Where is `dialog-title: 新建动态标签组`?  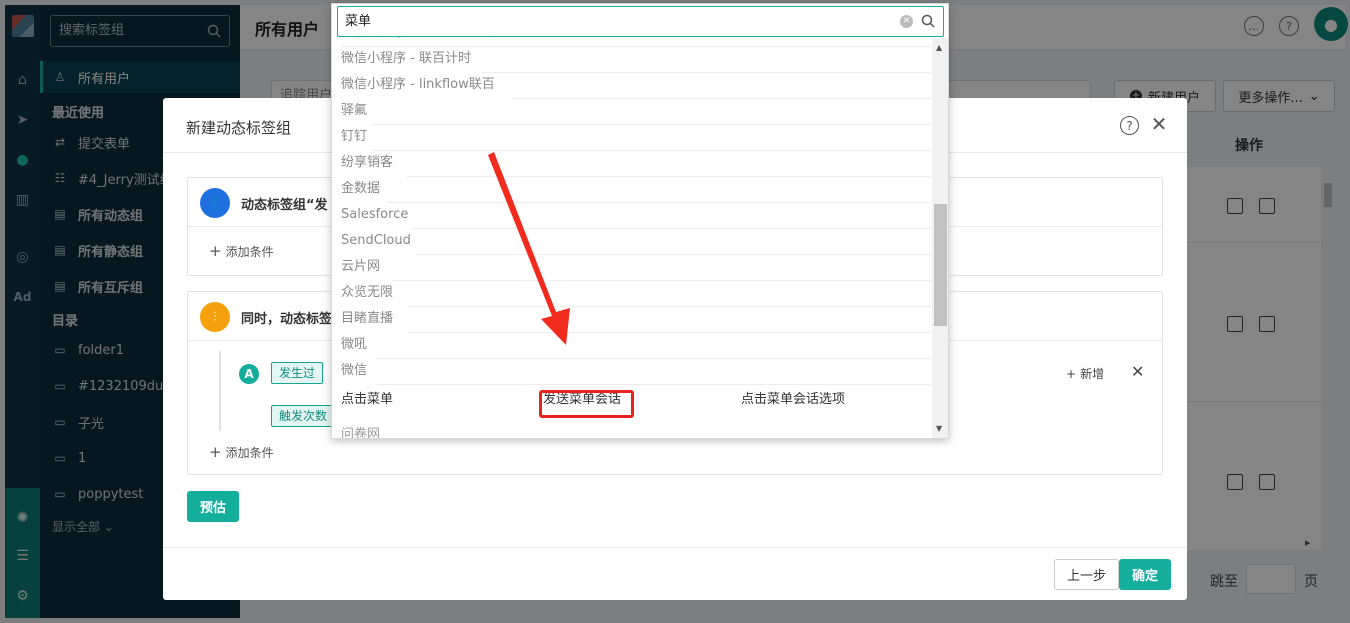
dialog-title: 新建动态标签组 is located at coordinates (239, 128).